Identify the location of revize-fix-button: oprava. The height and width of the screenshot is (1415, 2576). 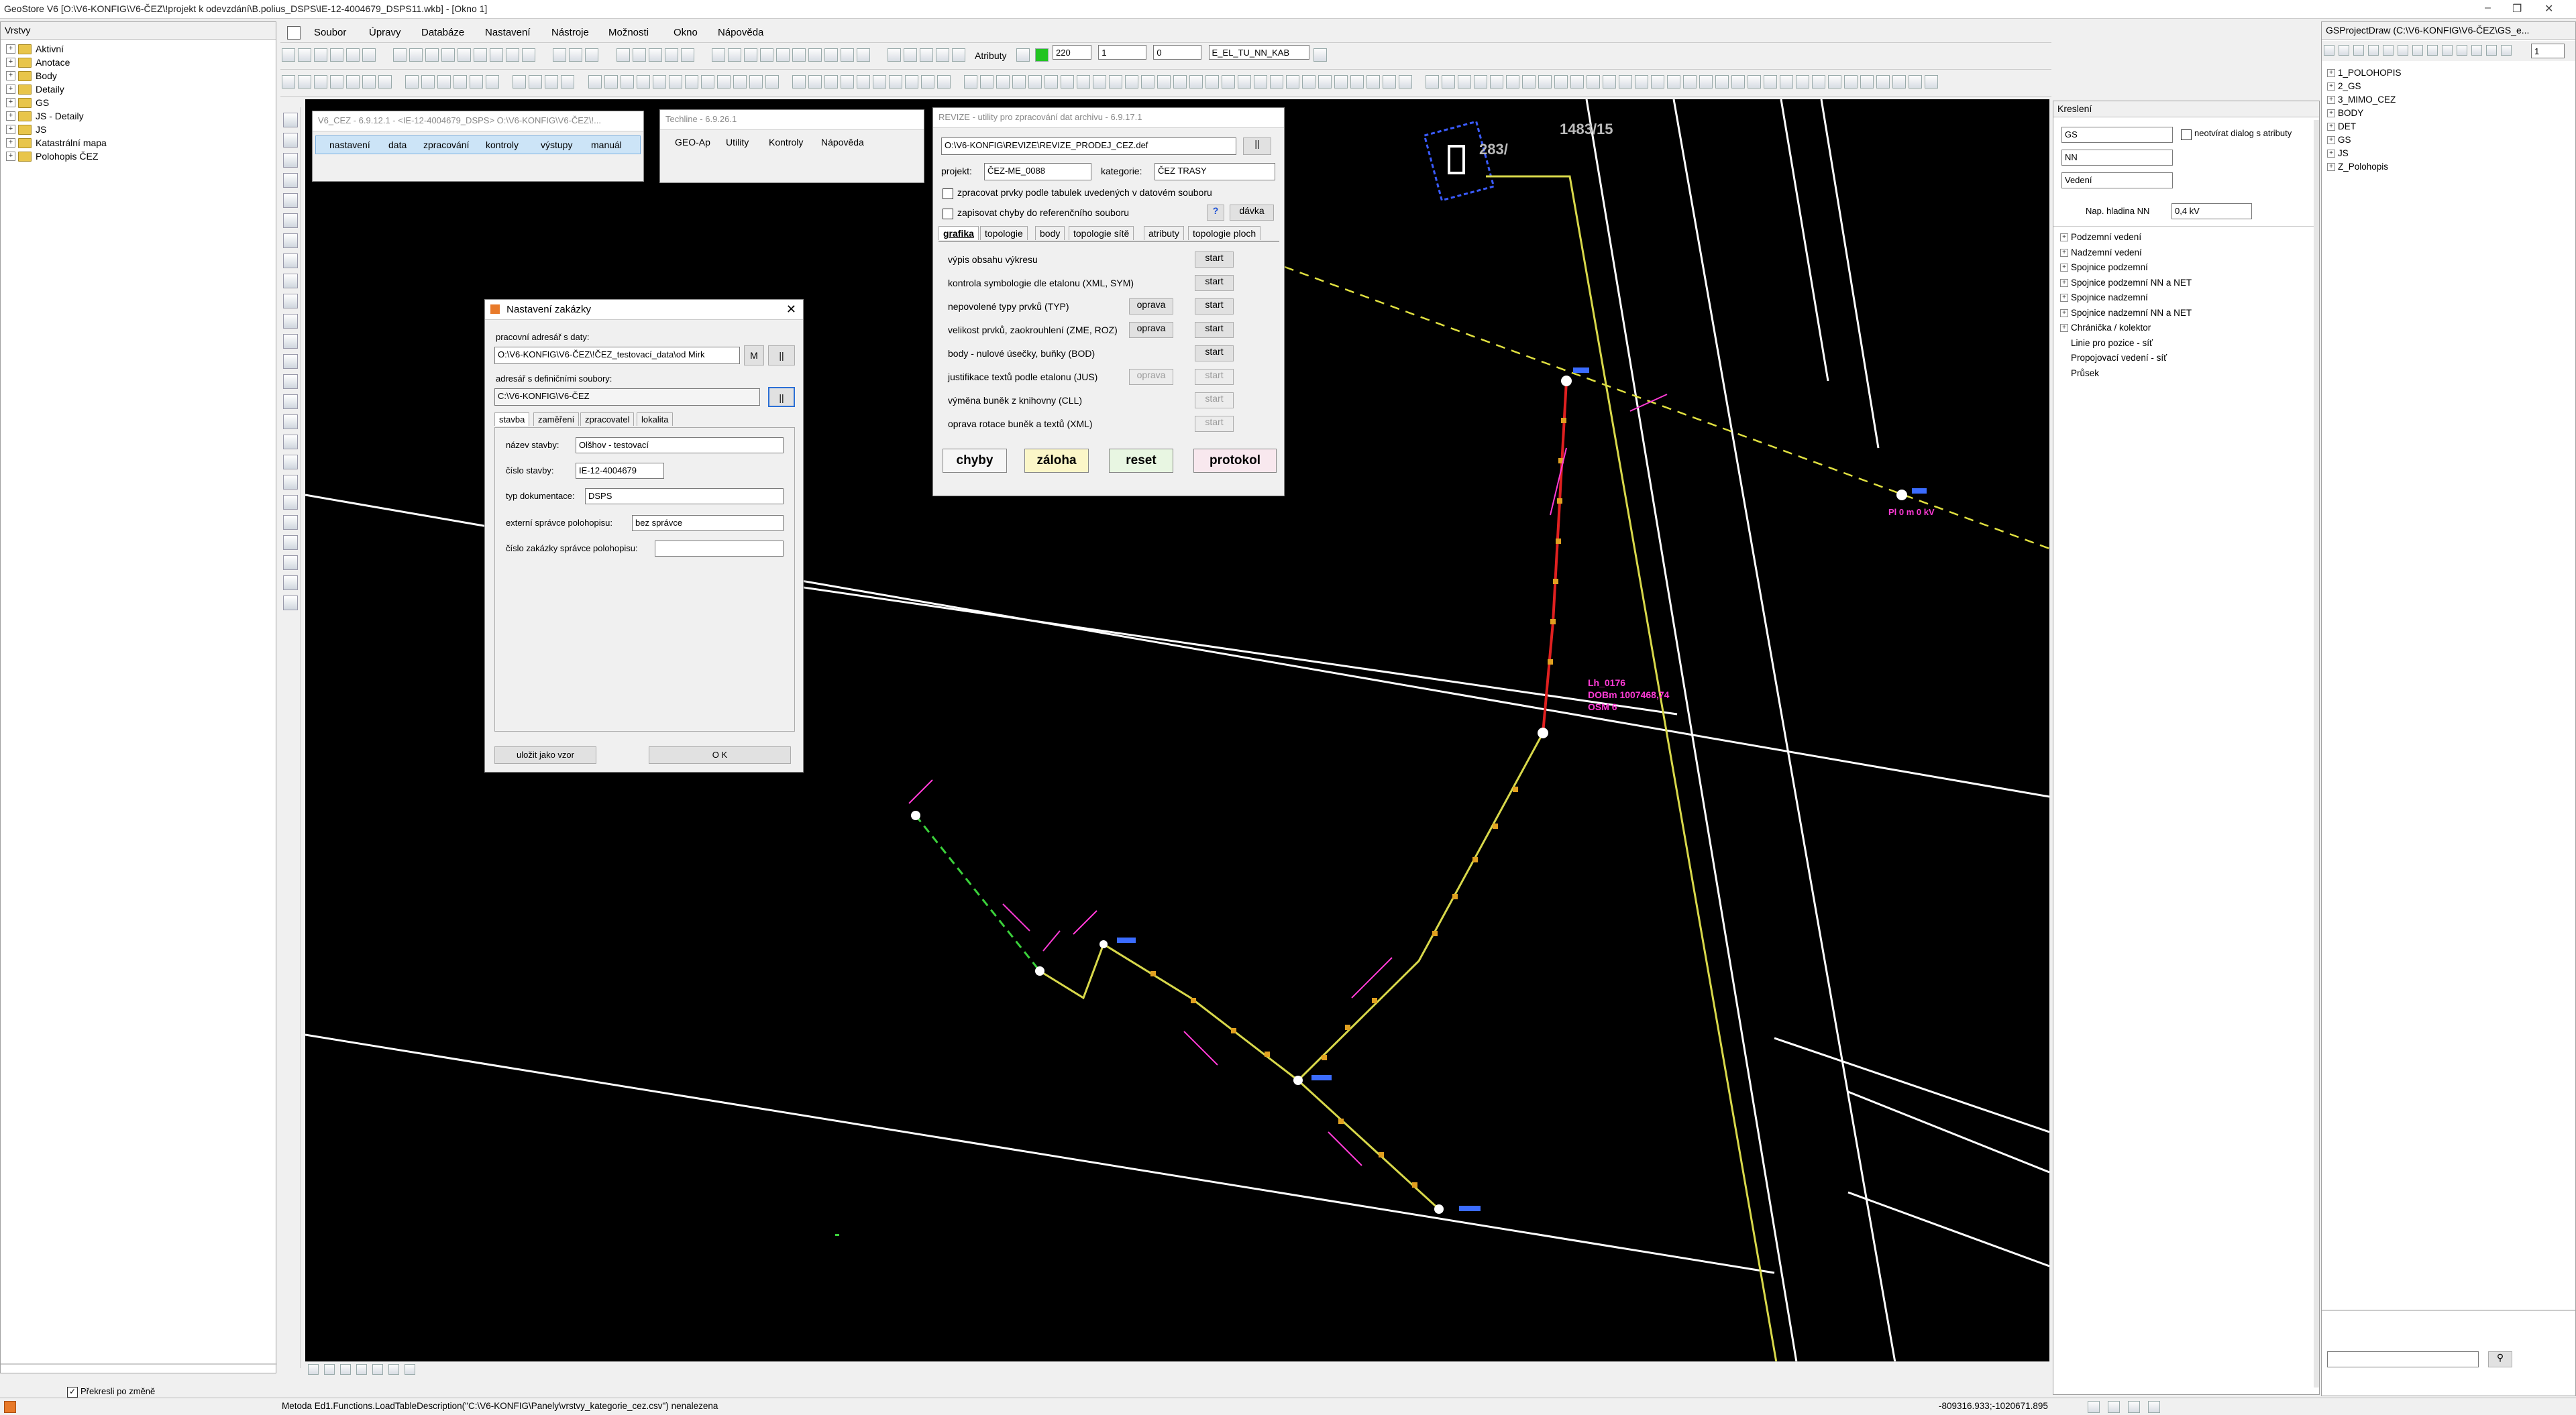
(1151, 330).